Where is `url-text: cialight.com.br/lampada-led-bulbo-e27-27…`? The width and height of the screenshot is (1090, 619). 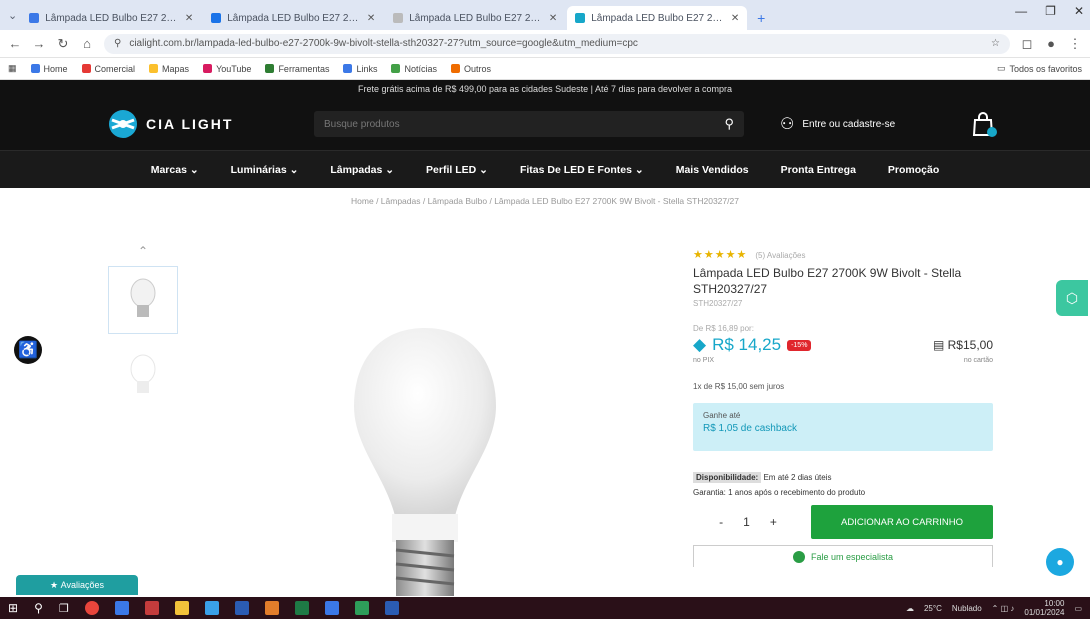 url-text: cialight.com.br/lampada-led-bulbo-e27-27… is located at coordinates (383, 43).